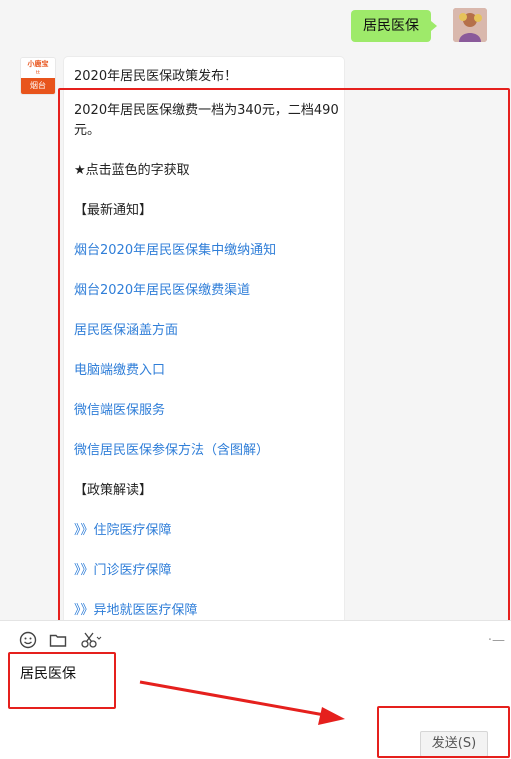 The height and width of the screenshot is (759, 511). Describe the element at coordinates (443, 732) in the screenshot. I see `annotation-box-send` at that location.